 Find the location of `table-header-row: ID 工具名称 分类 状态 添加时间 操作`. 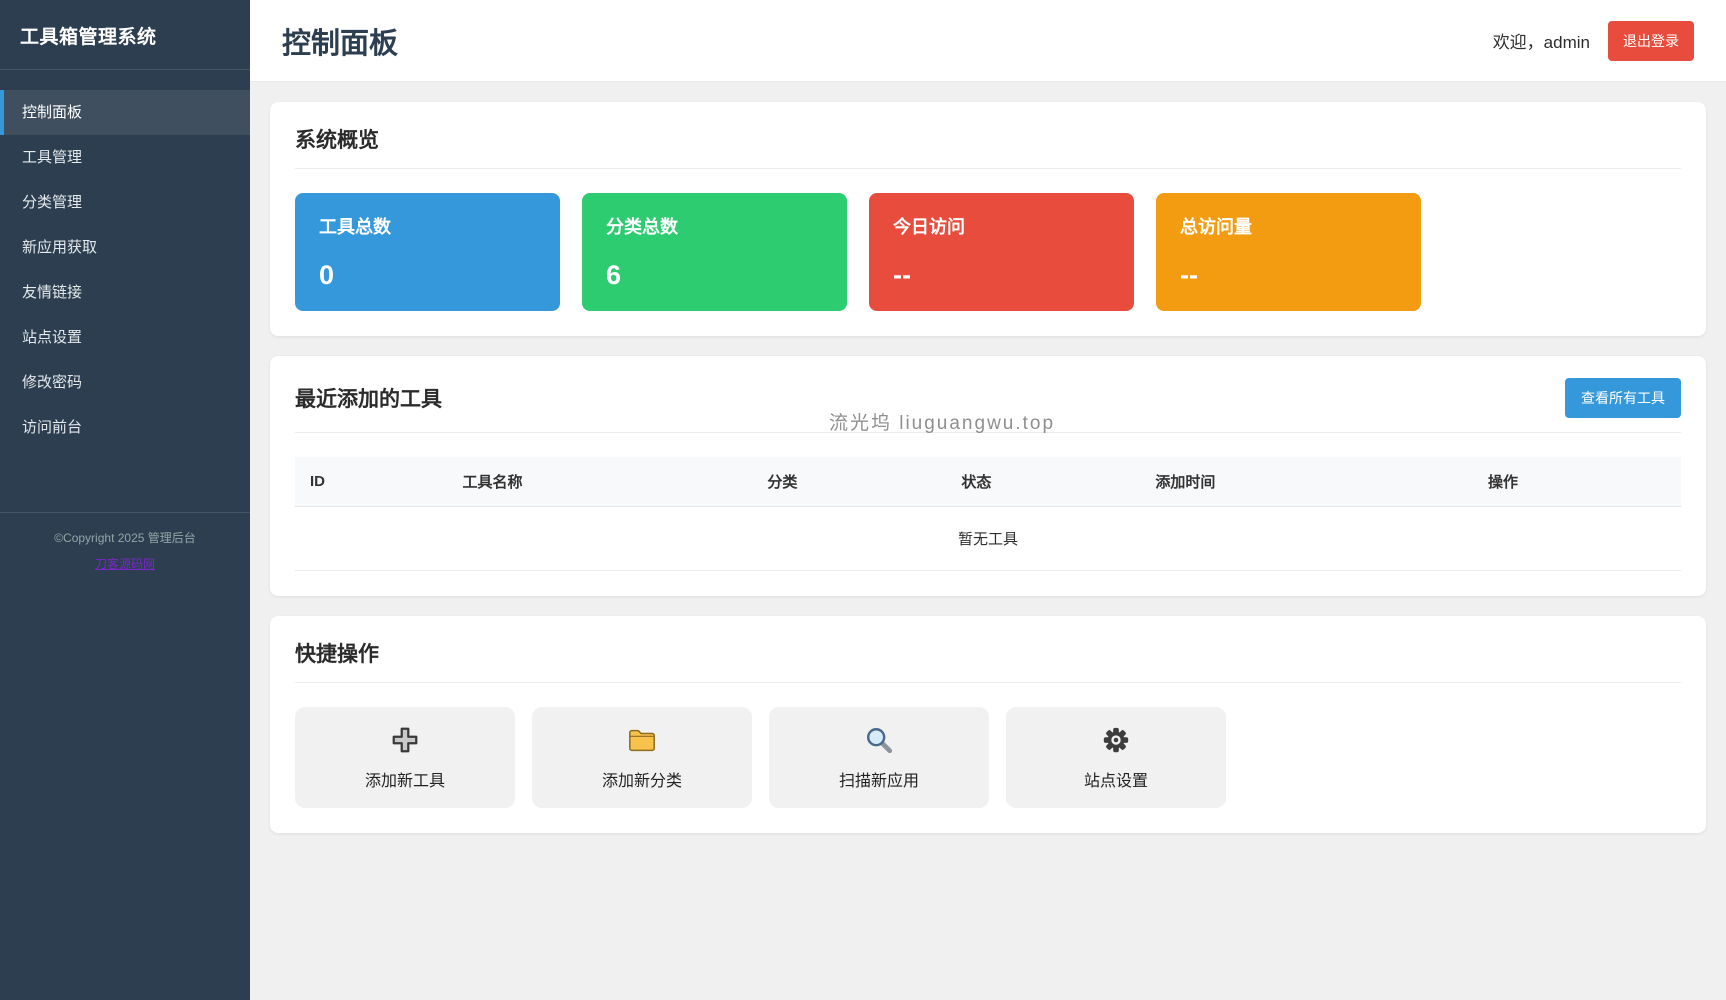

table-header-row: ID 工具名称 分类 状态 添加时间 操作 is located at coordinates (988, 482).